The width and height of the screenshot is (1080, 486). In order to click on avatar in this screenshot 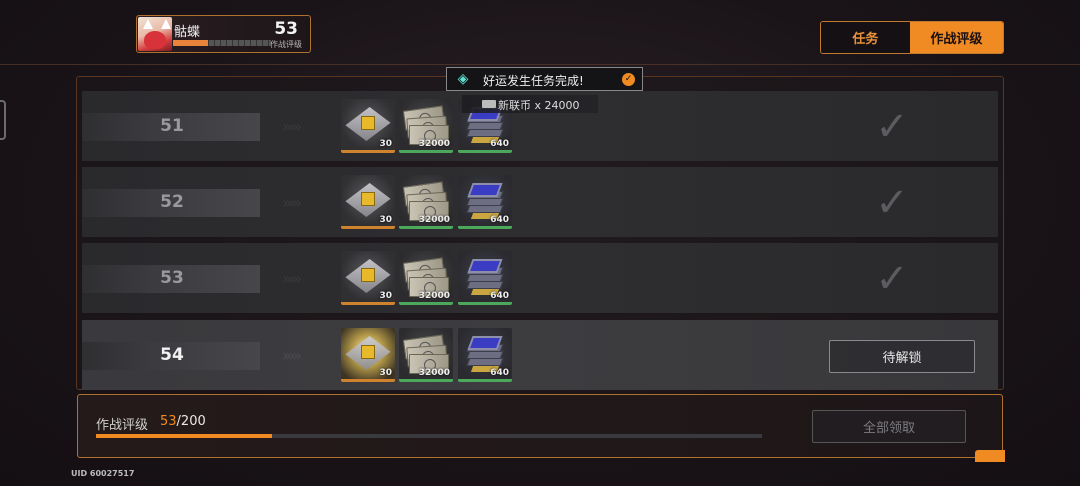, I will do `click(155, 34)`.